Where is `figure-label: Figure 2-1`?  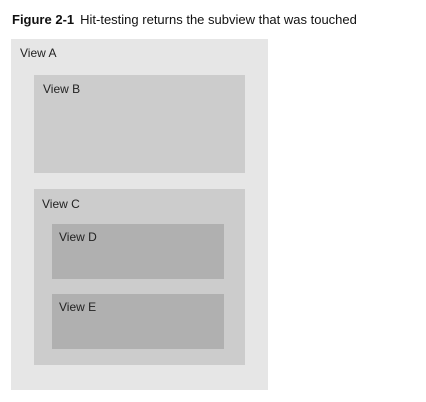 figure-label: Figure 2-1 is located at coordinates (43, 19).